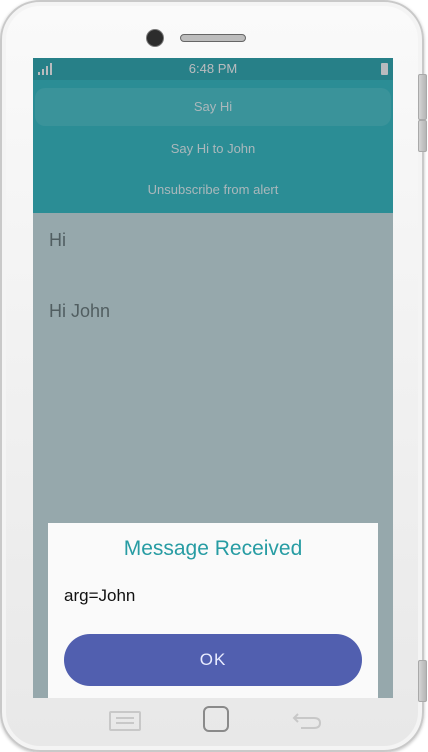 This screenshot has width=428, height=752. What do you see at coordinates (100, 595) in the screenshot?
I see `dialog-message: arg=John` at bounding box center [100, 595].